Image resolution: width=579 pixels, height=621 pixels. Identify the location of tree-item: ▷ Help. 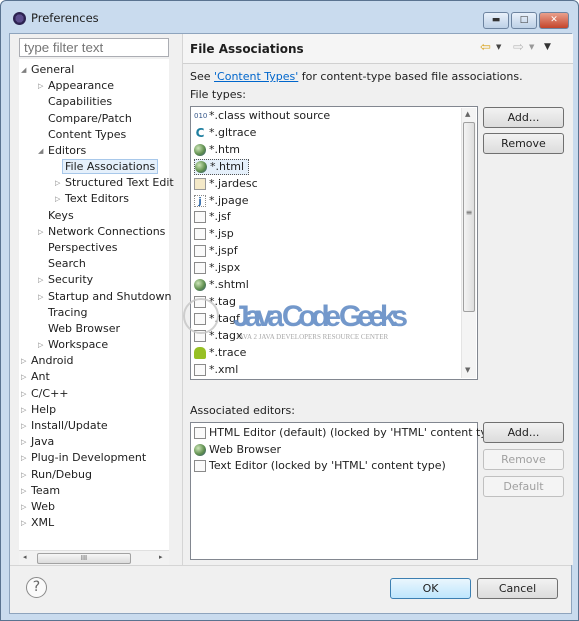
(38, 410).